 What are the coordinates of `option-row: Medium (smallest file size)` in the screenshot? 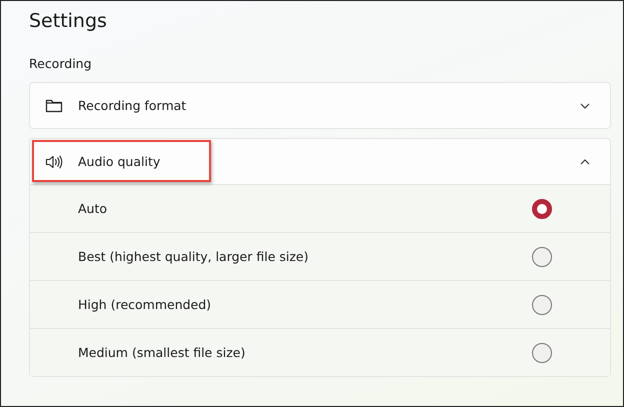 It's located at (320, 352).